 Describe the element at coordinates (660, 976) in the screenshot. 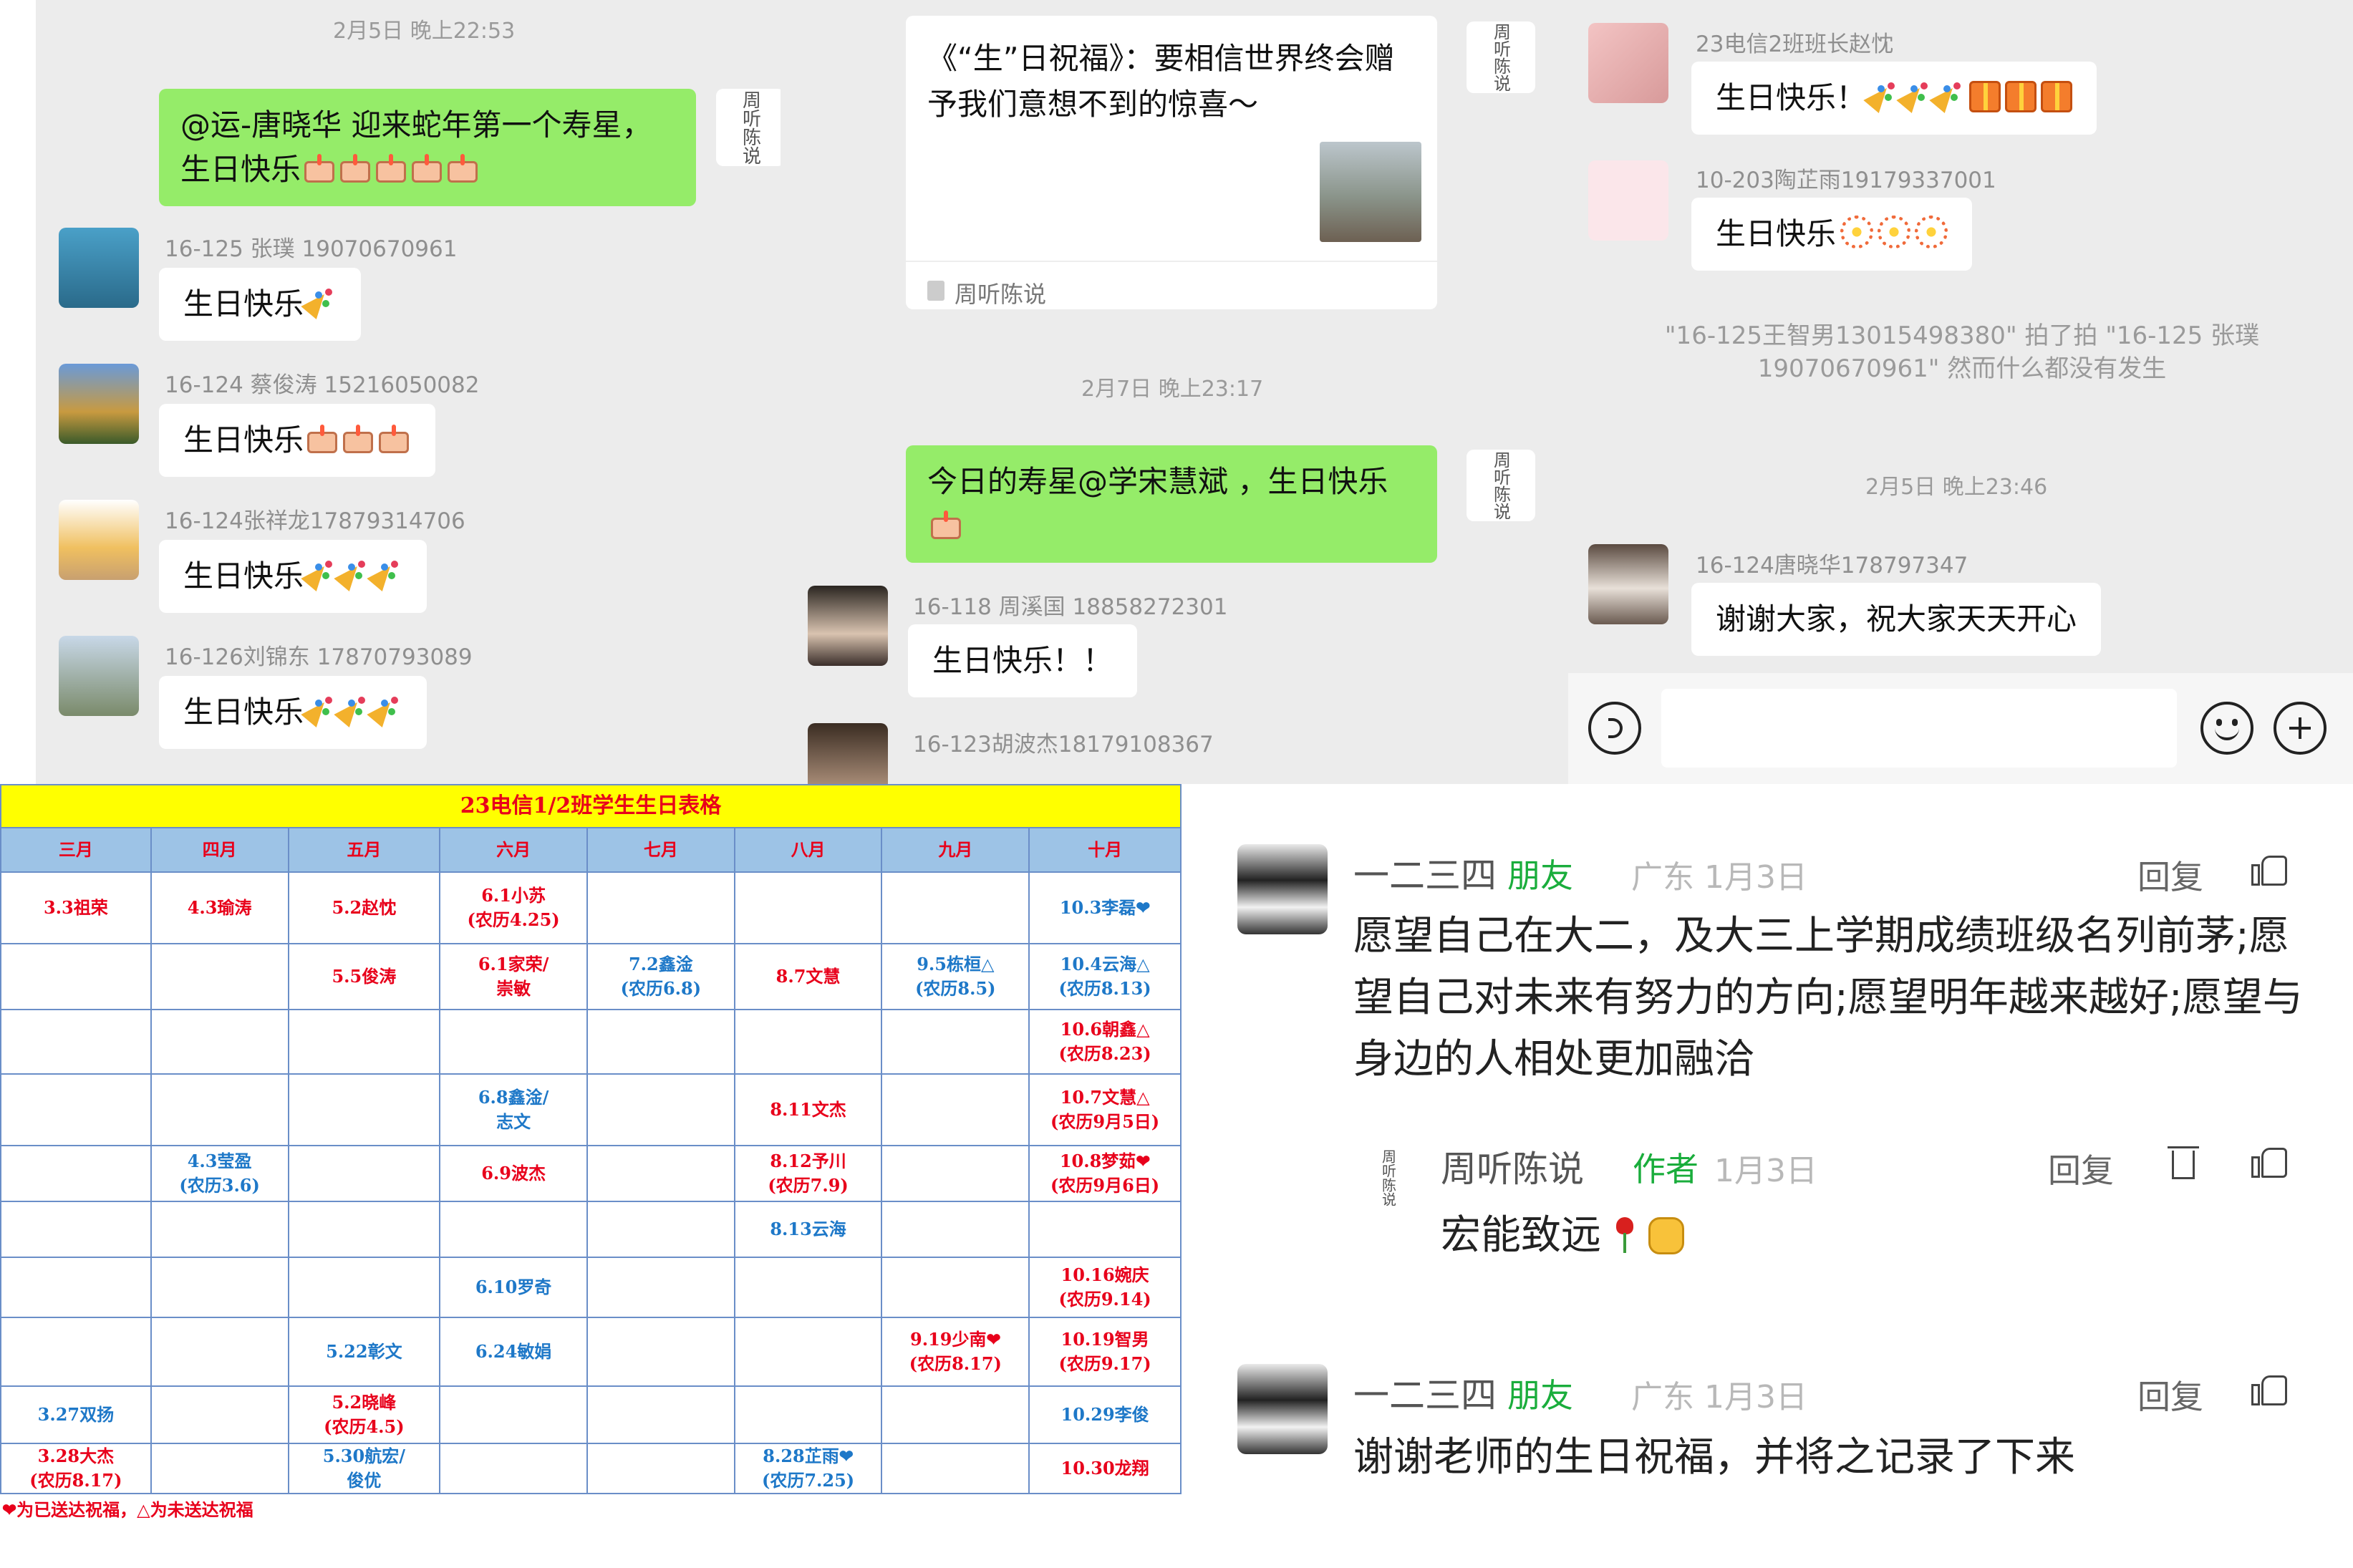

I see `table-cell: 7.2鑫淦 (农历6.8)` at that location.